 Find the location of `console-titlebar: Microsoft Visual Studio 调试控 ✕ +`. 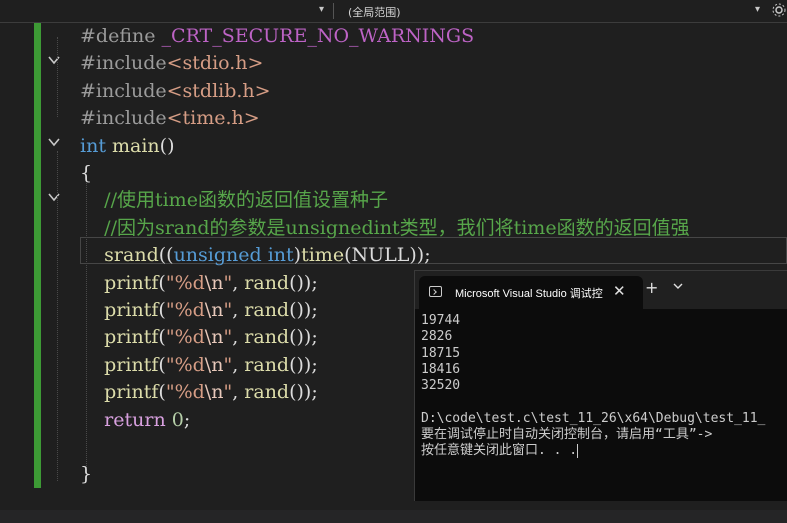

console-titlebar: Microsoft Visual Studio 调试控 ✕ + is located at coordinates (601, 290).